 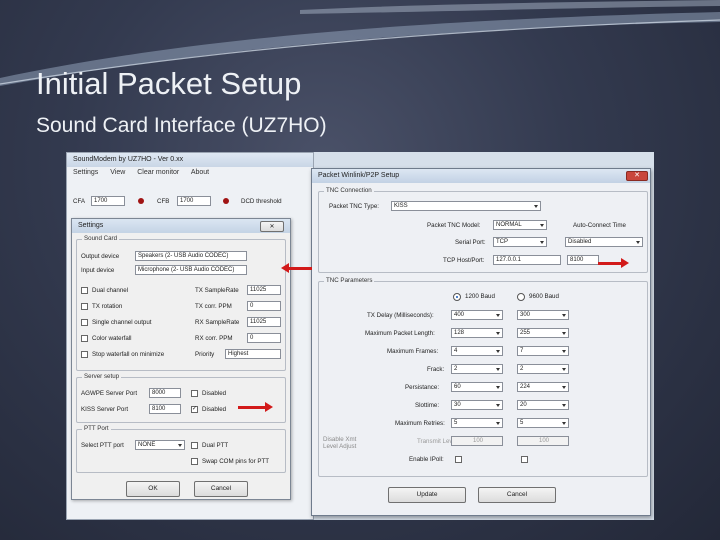 What do you see at coordinates (264, 290) in the screenshot?
I see `tx-samplerate-input: 11025` at bounding box center [264, 290].